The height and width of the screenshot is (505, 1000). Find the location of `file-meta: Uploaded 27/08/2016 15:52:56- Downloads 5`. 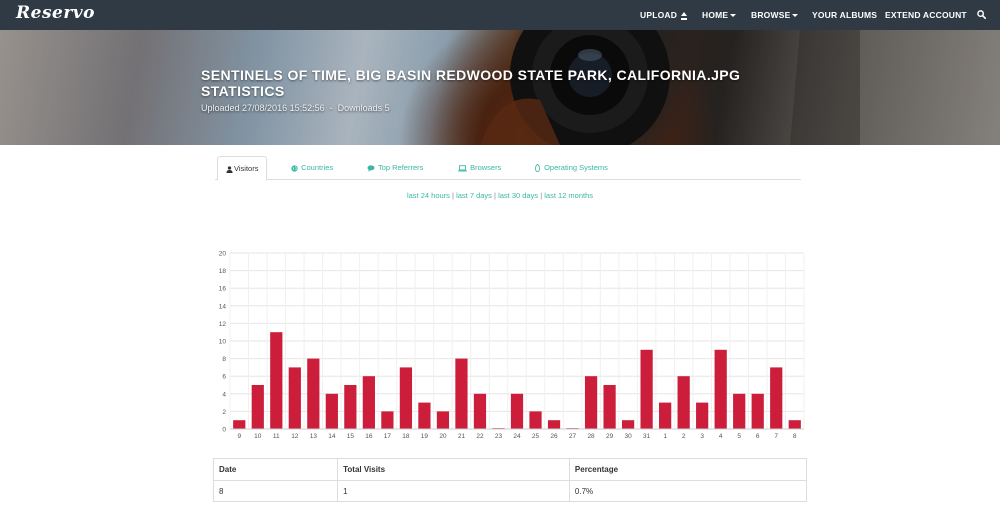

file-meta: Uploaded 27/08/2016 15:52:56- Downloads 5 is located at coordinates (295, 108).